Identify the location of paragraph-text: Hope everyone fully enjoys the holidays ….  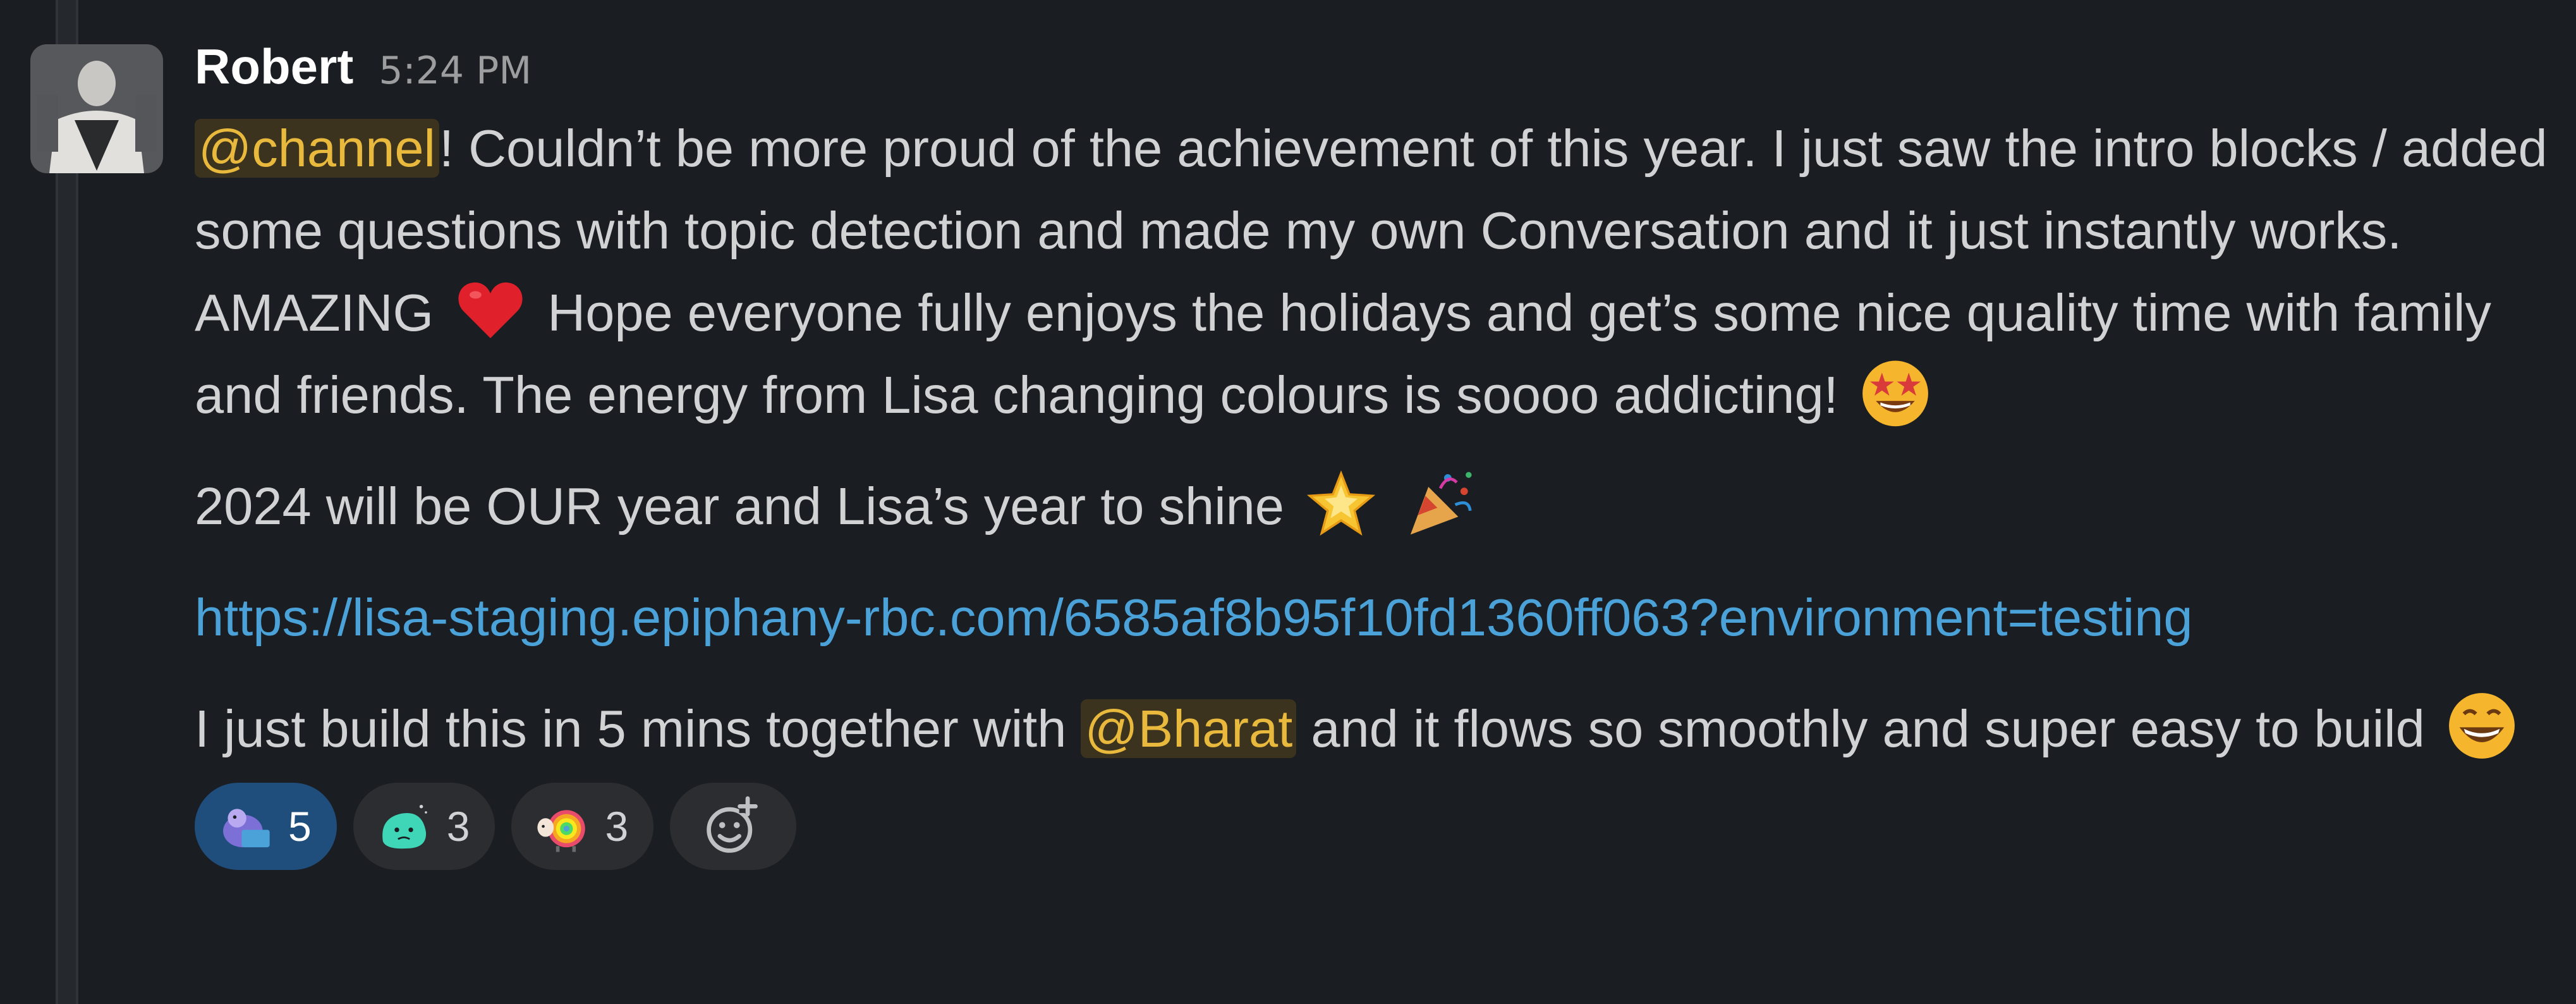
(1343, 354).